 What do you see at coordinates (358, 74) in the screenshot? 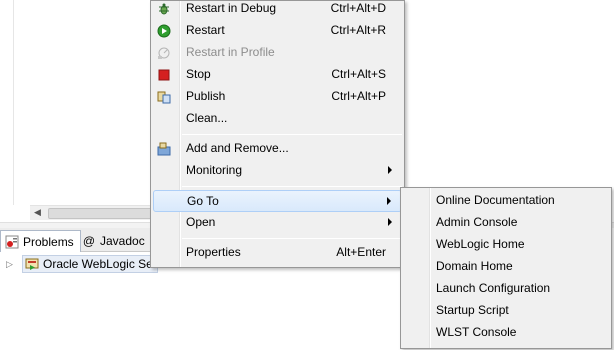
I see `menu-item-shortcut: Ctrl+Alt+S` at bounding box center [358, 74].